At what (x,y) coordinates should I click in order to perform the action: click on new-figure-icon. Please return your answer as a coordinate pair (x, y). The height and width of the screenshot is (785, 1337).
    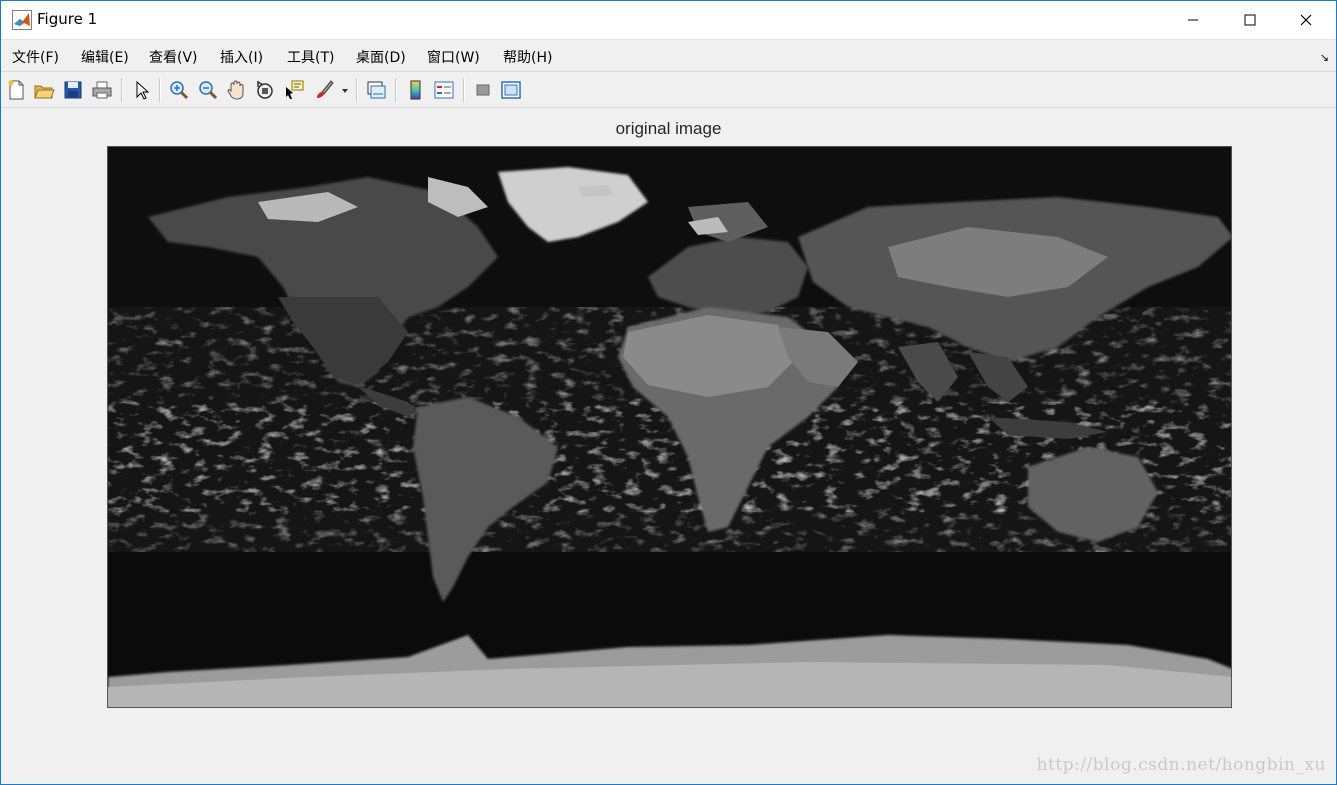
    Looking at the image, I should click on (16, 90).